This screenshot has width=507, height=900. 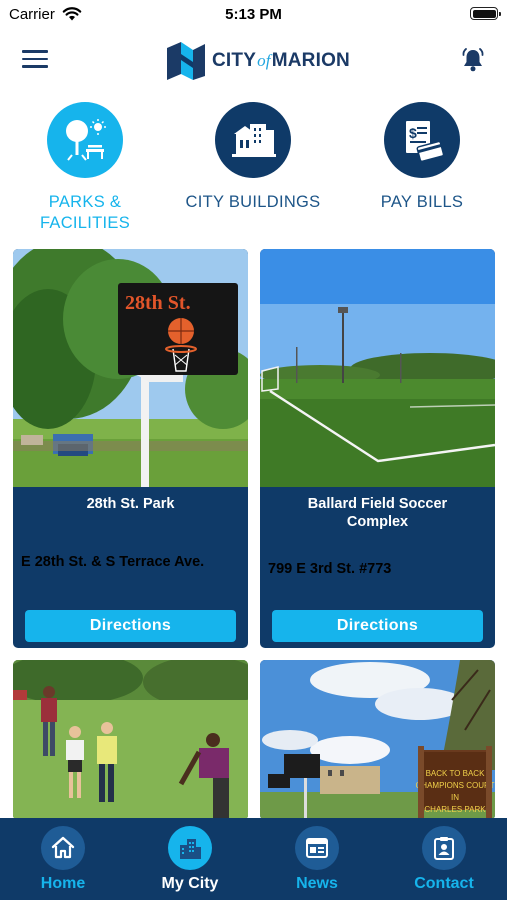 What do you see at coordinates (190, 848) in the screenshot?
I see `city-icon` at bounding box center [190, 848].